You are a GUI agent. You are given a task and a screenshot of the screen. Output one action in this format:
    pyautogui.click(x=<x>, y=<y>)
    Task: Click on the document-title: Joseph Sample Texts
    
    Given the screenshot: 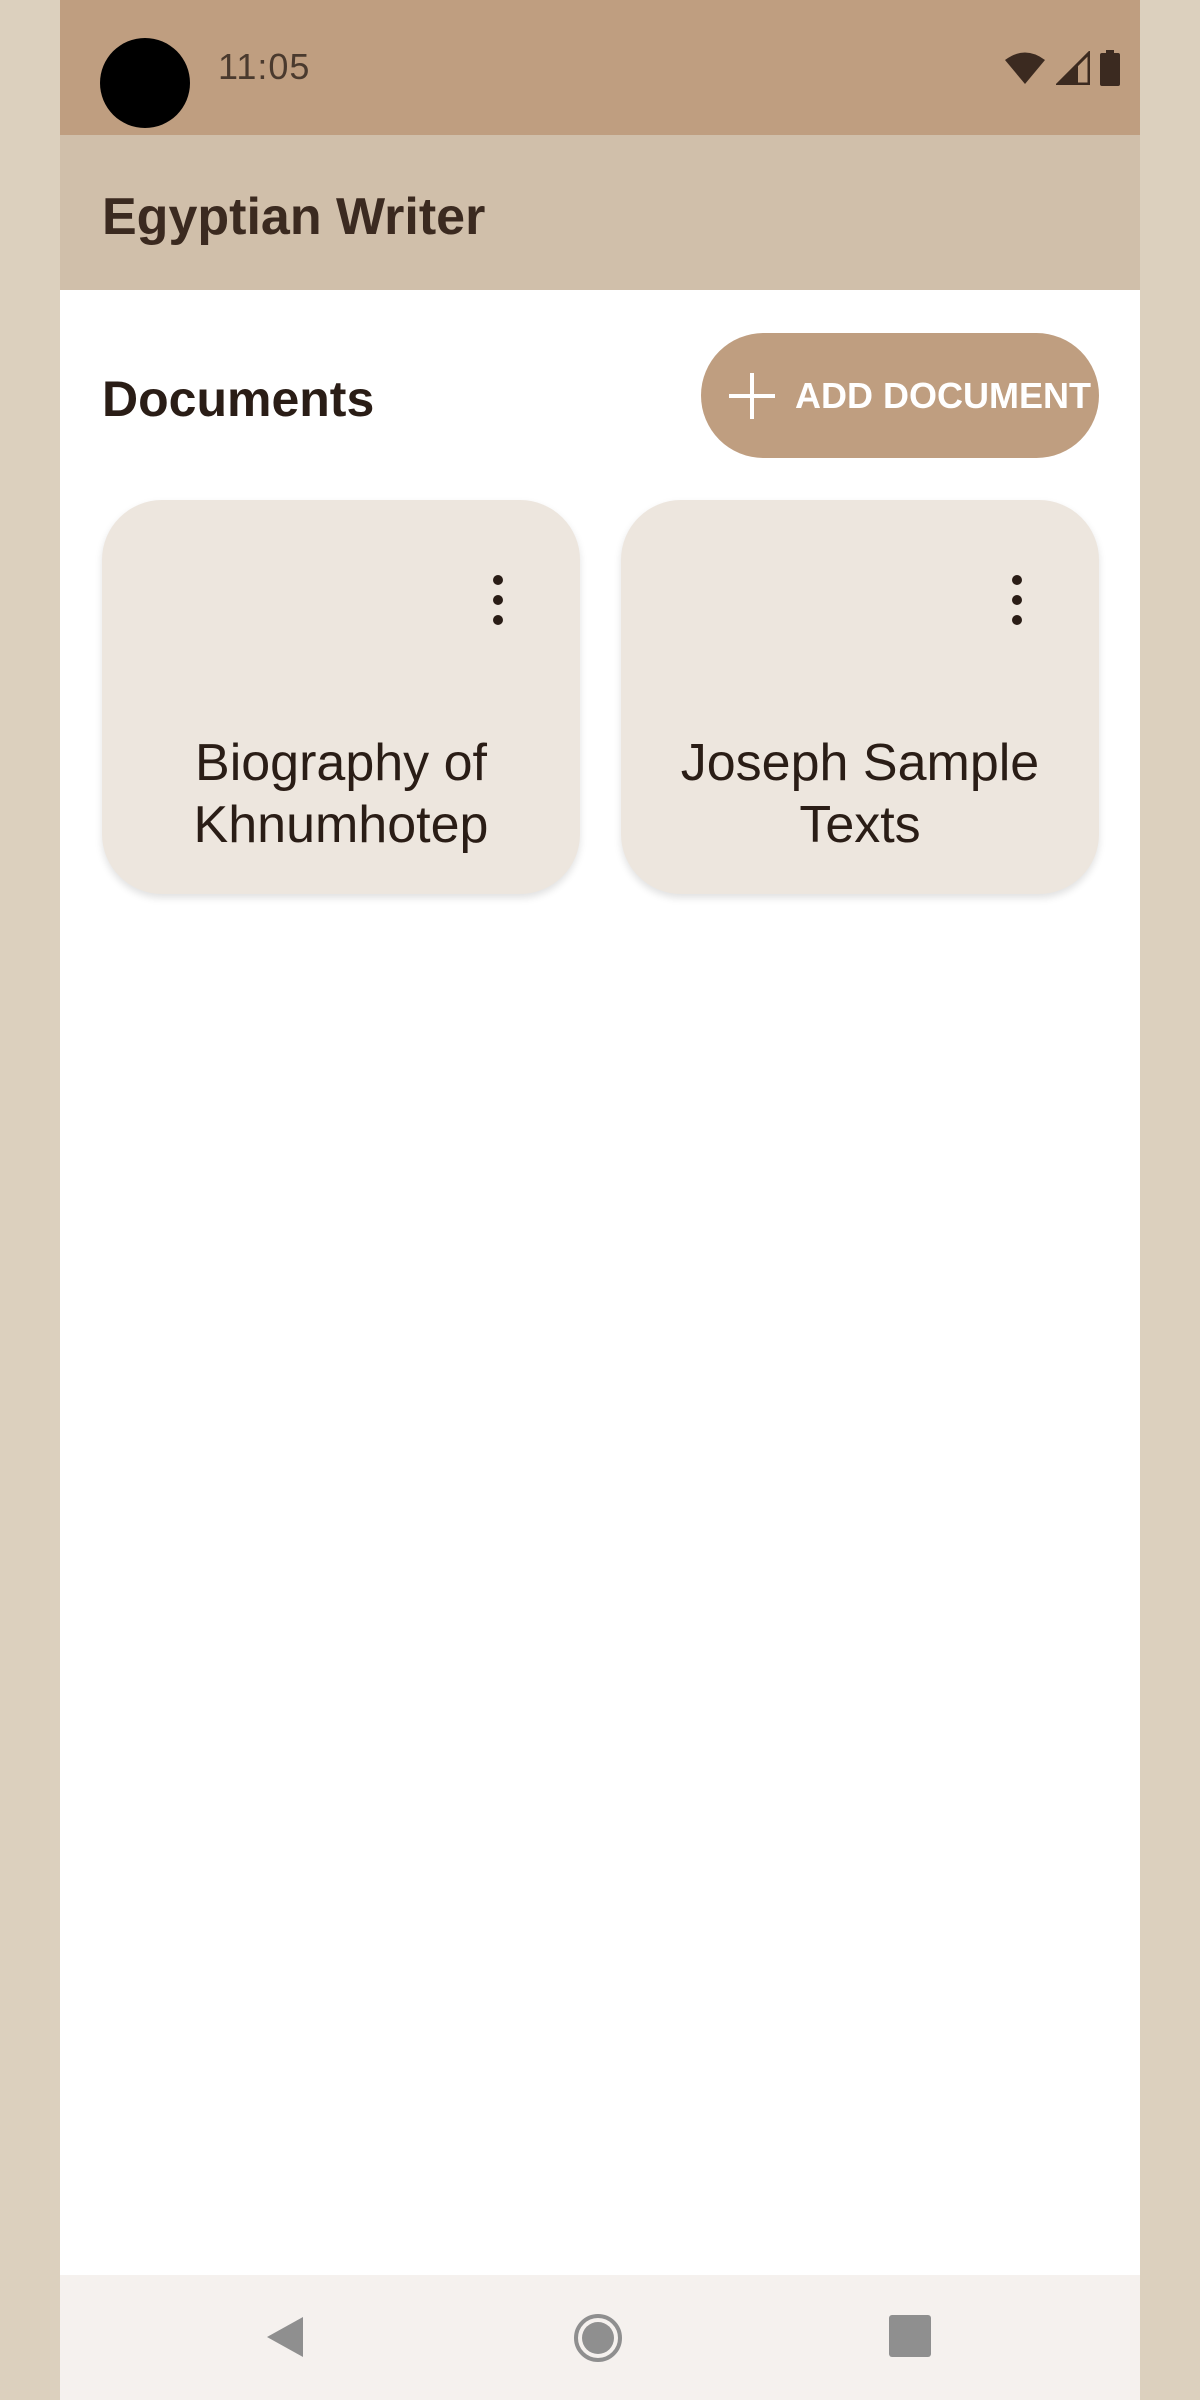 What is the action you would take?
    pyautogui.click(x=860, y=794)
    